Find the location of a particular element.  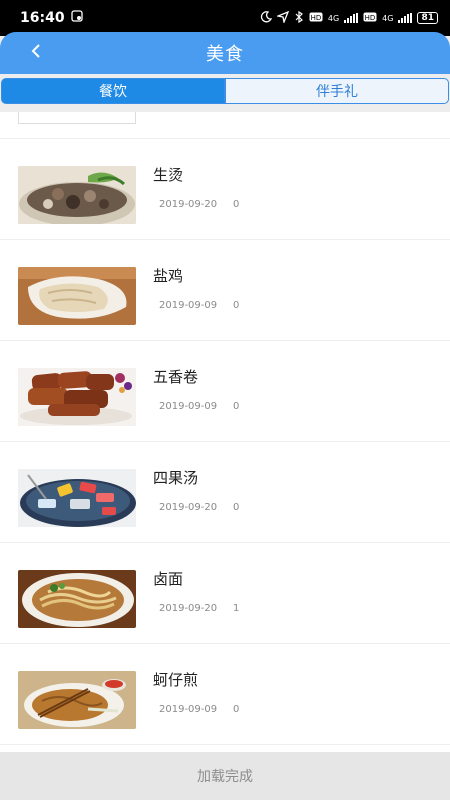

list-item: 四果汤 2019-09-20 0 is located at coordinates (225, 492).